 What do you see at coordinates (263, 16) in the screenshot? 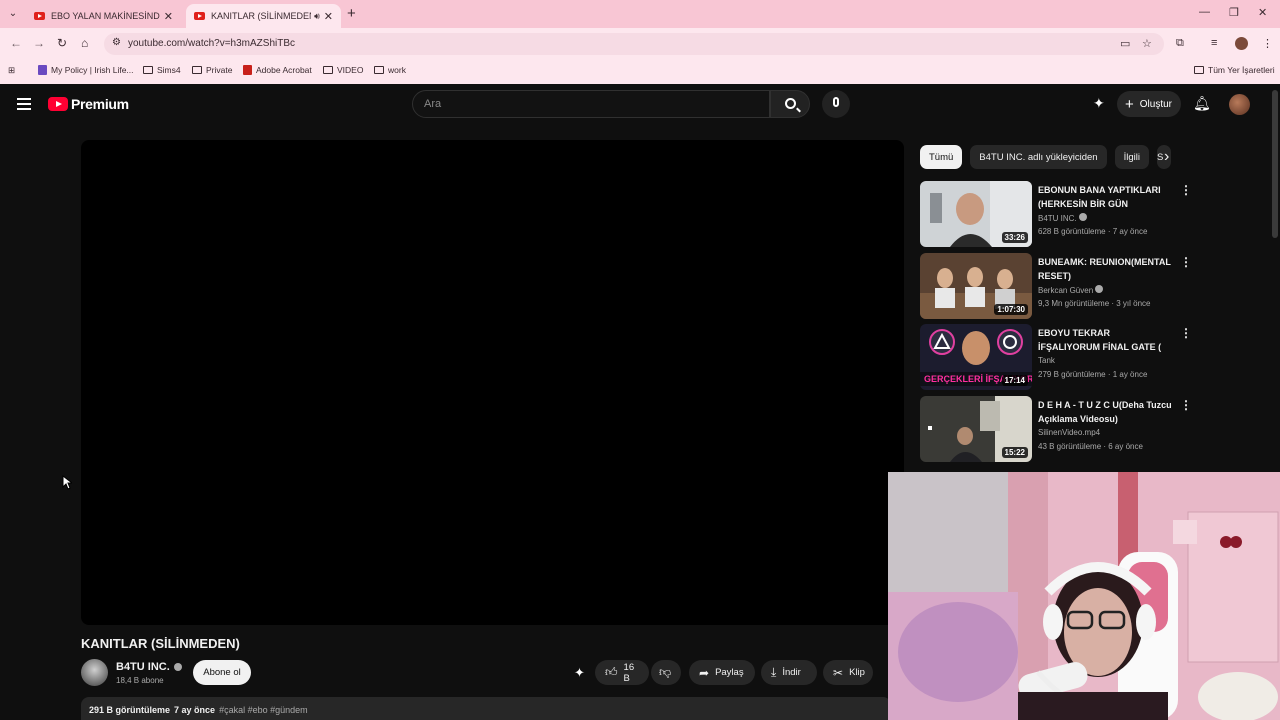
I see `browser-tab-2: KANITLAR (SİLİNMEDEN) - 🔊︎ ✕` at bounding box center [263, 16].